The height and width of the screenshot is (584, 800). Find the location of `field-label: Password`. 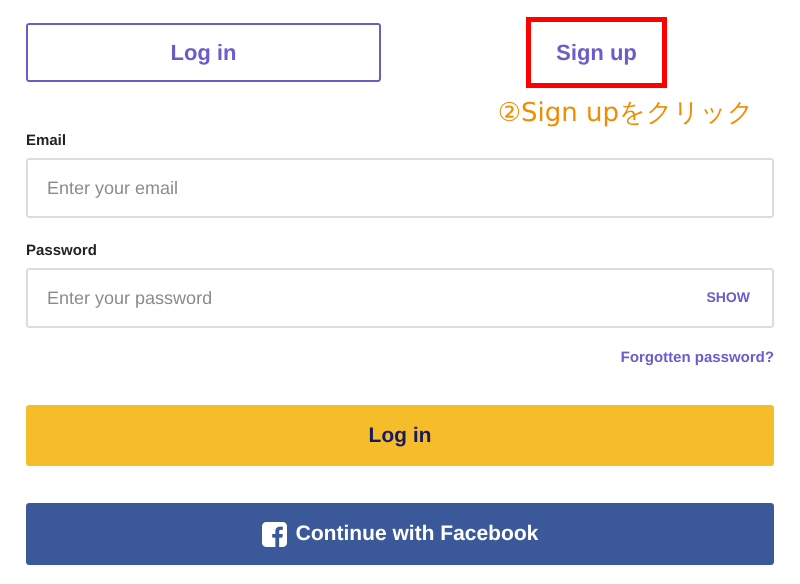

field-label: Password is located at coordinates (62, 250).